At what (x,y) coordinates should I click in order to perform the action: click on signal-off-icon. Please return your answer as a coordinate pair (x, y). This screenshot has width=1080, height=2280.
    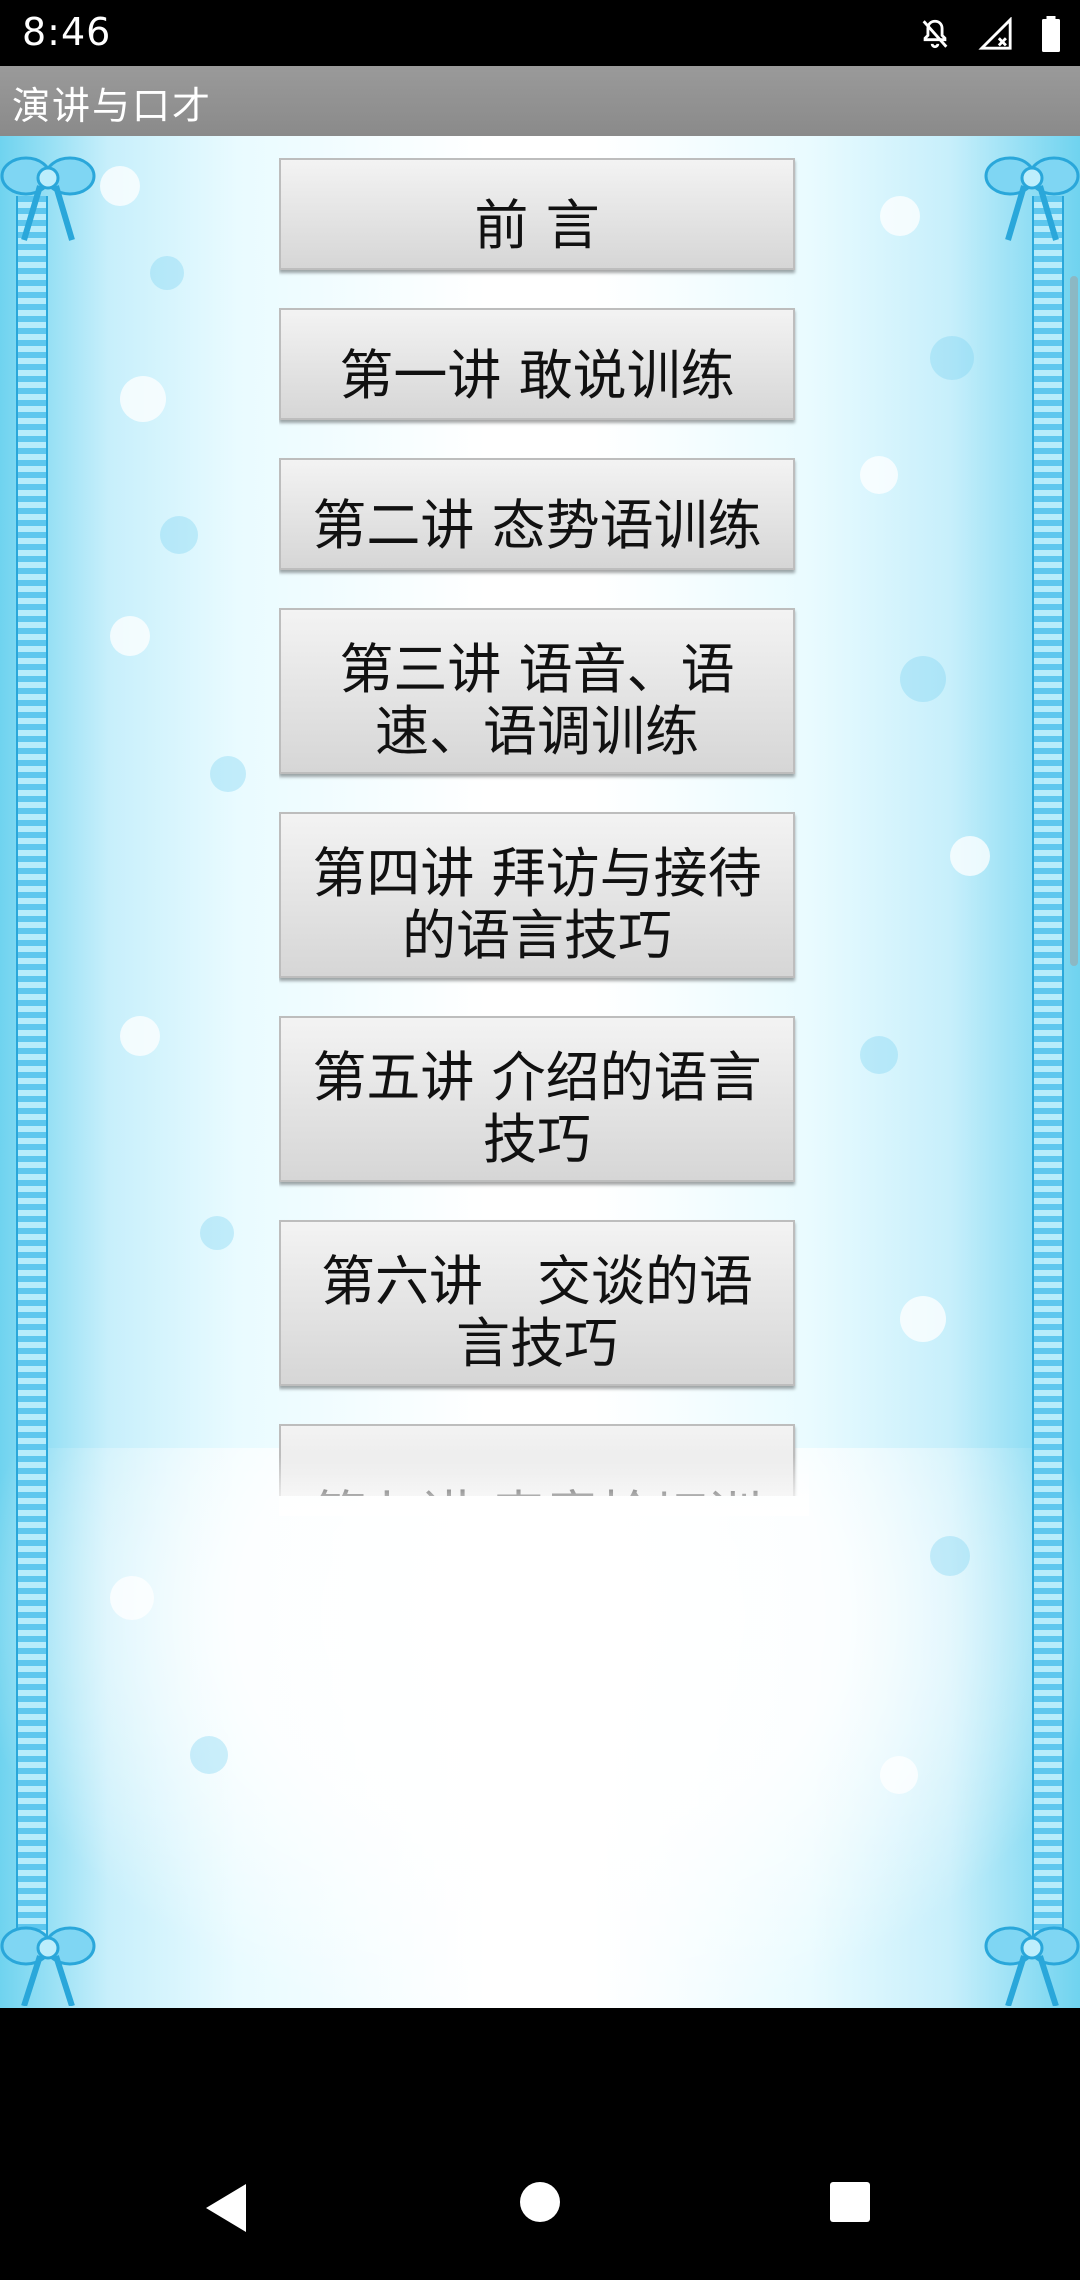
    Looking at the image, I should click on (995, 33).